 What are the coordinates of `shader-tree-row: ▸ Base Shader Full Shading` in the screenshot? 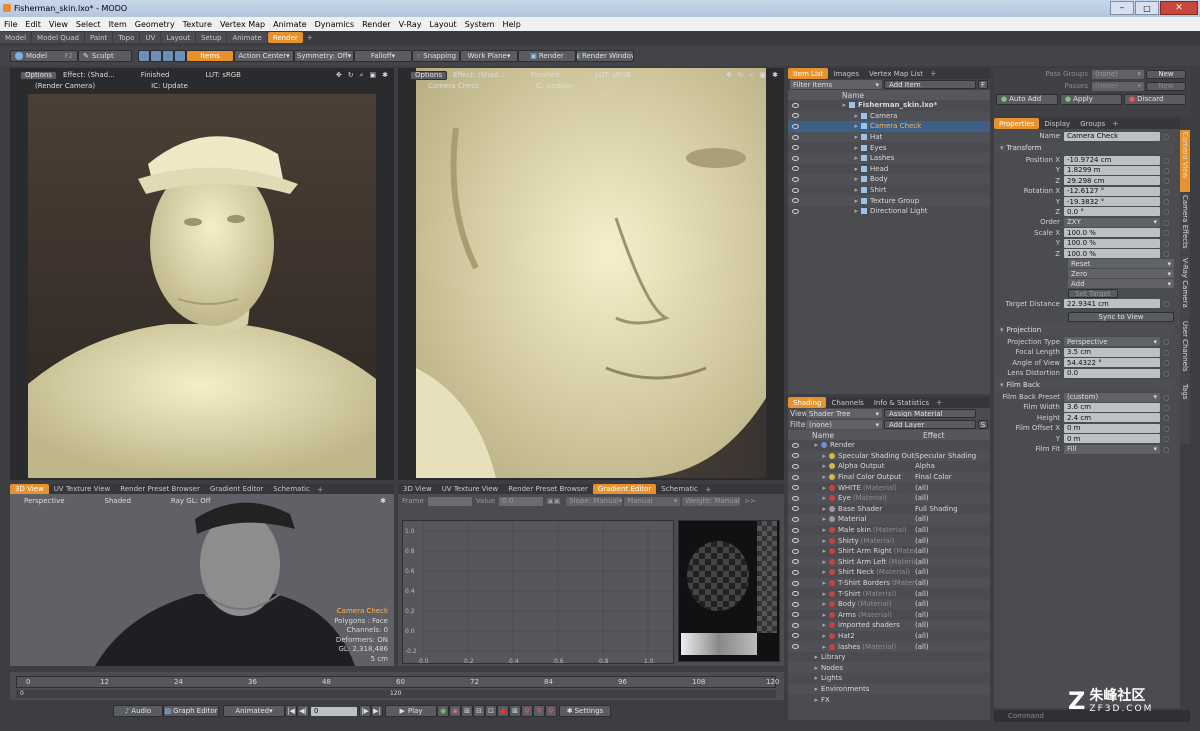 It's located at (889, 509).